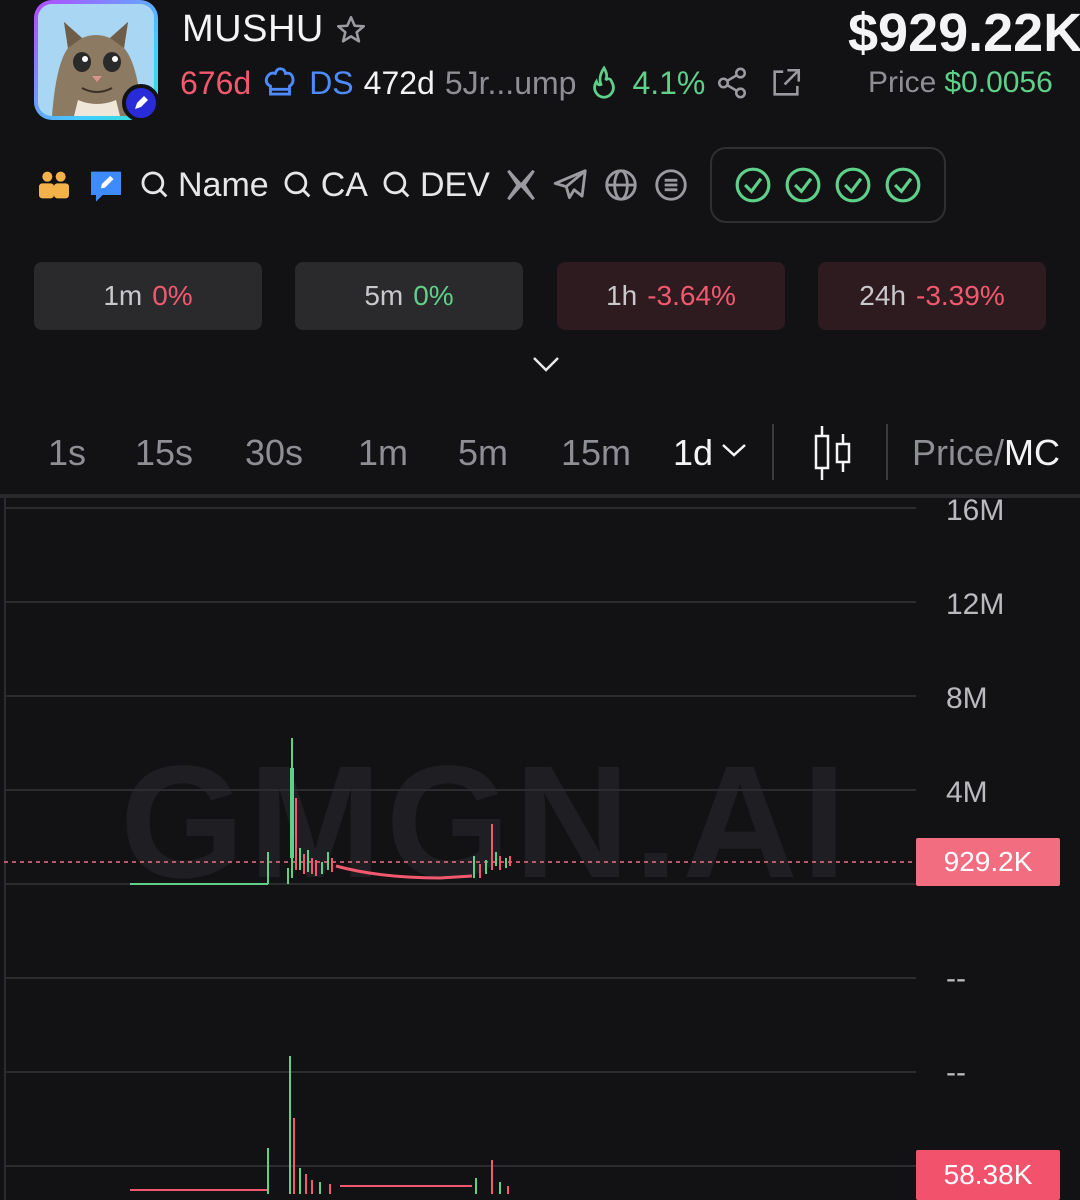 The image size is (1080, 1200). I want to click on edit-info-icon, so click(106, 185).